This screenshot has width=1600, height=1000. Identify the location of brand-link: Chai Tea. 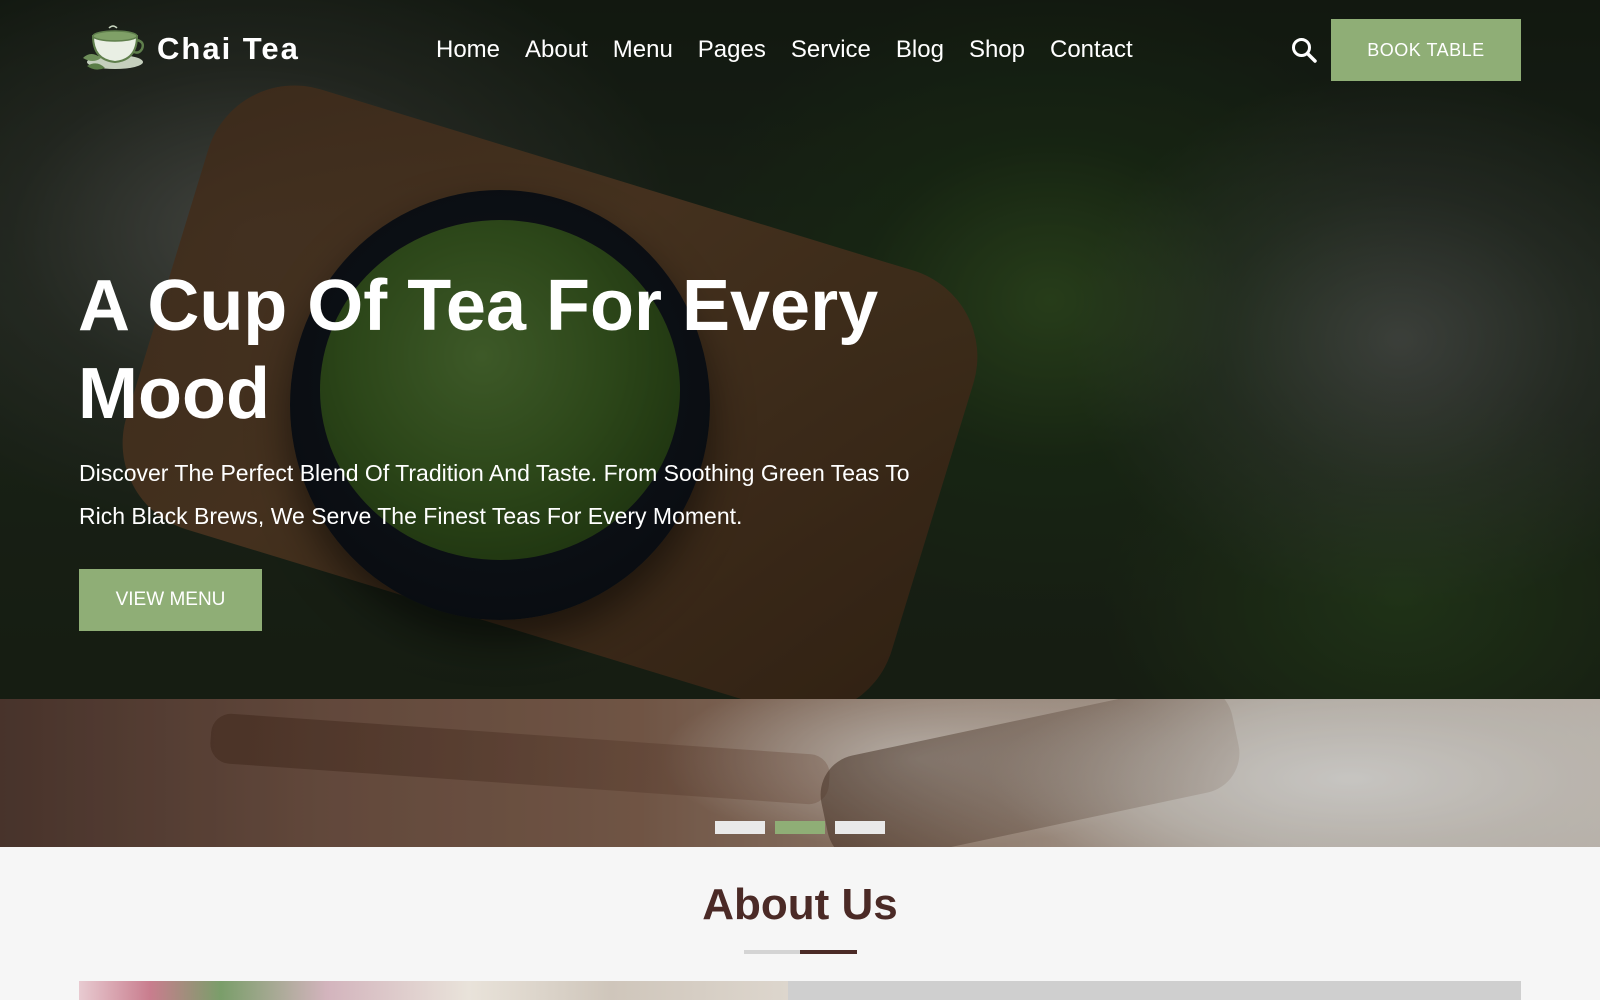
(189, 49).